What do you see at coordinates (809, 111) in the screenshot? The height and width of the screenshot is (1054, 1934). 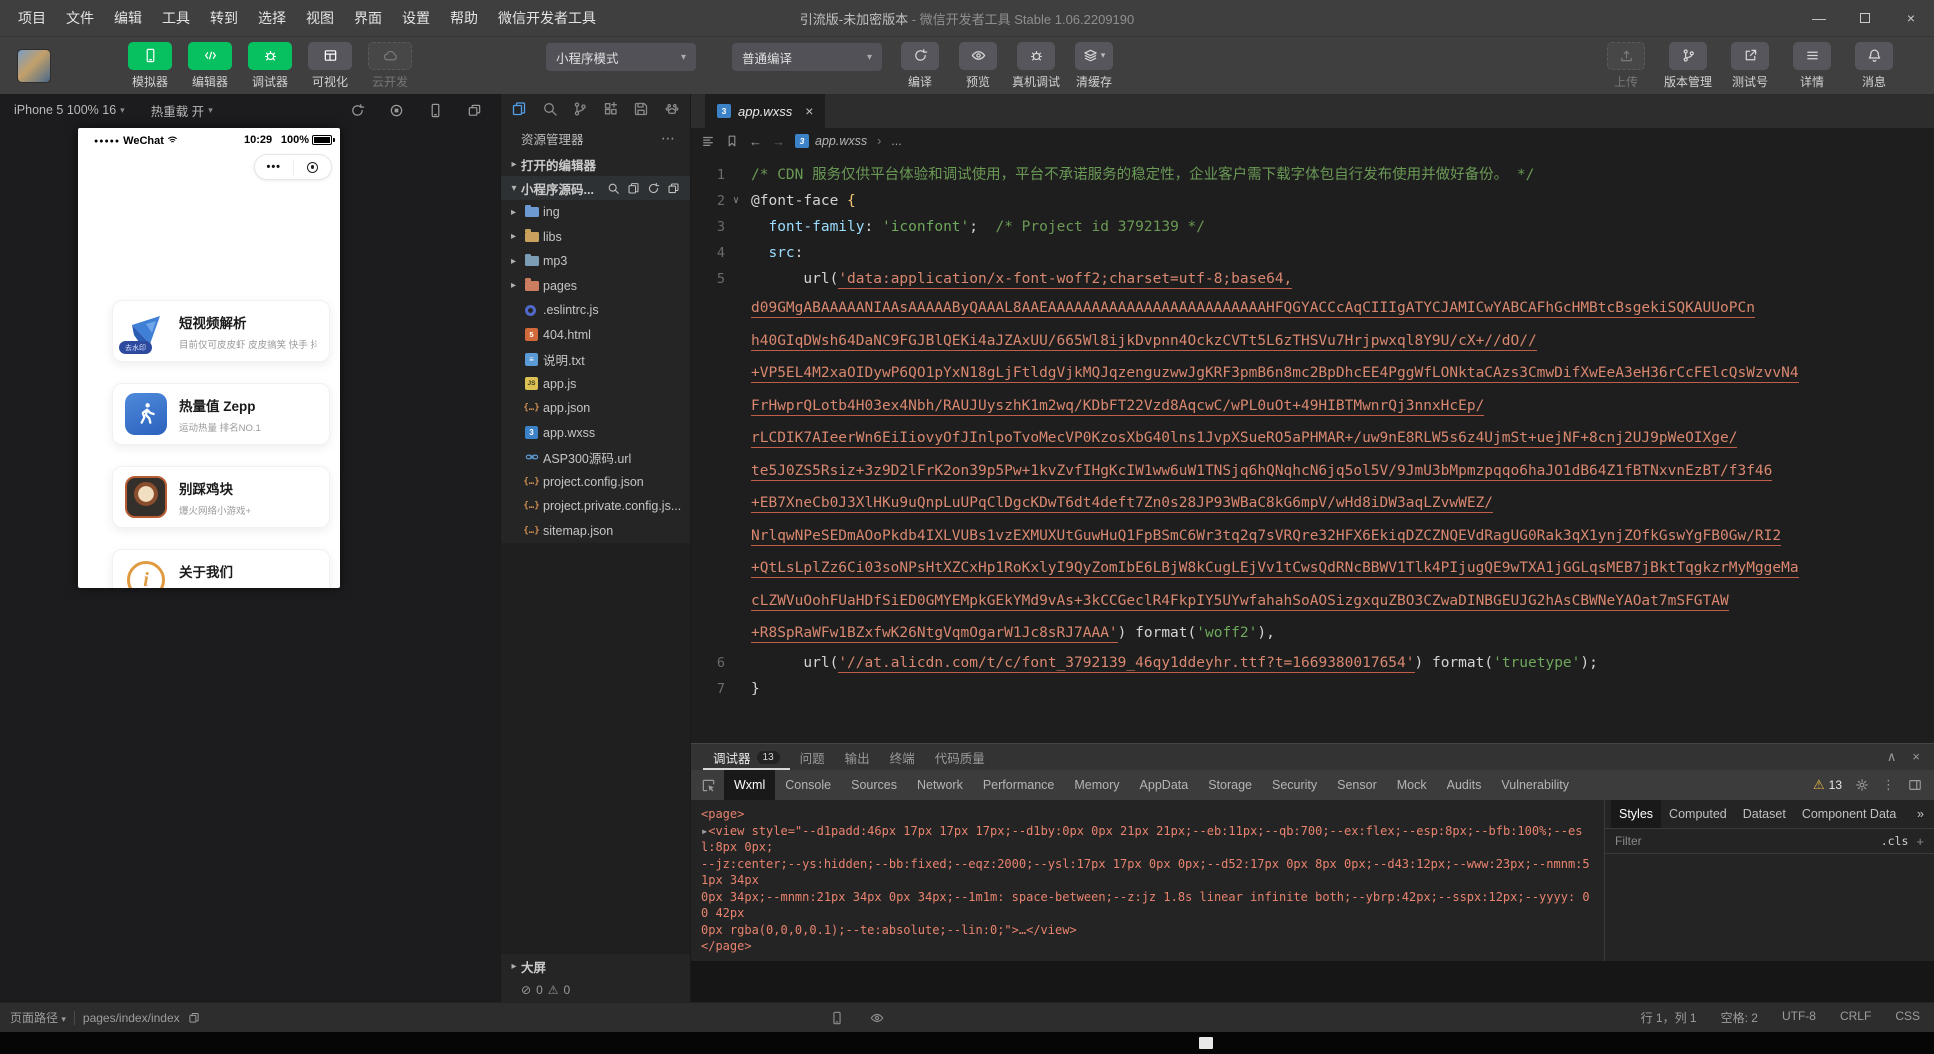 I see `close-tab-icon: ×` at bounding box center [809, 111].